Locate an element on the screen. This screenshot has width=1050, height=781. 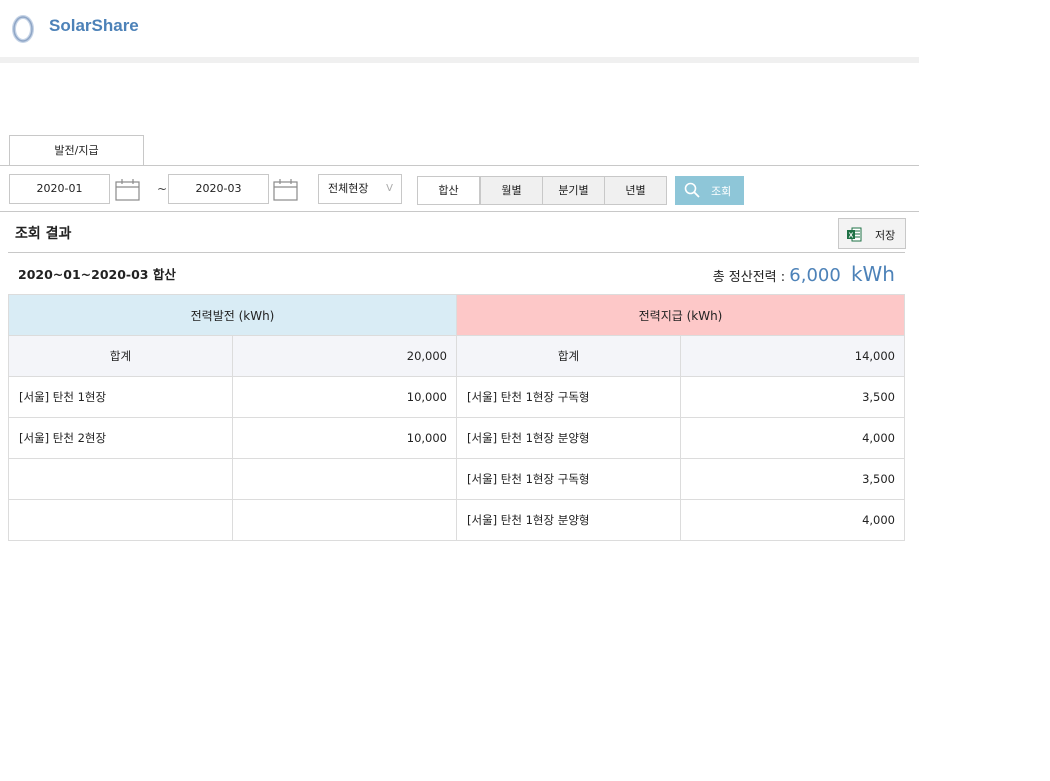
search-button-label: 조회 is located at coordinates (721, 192).